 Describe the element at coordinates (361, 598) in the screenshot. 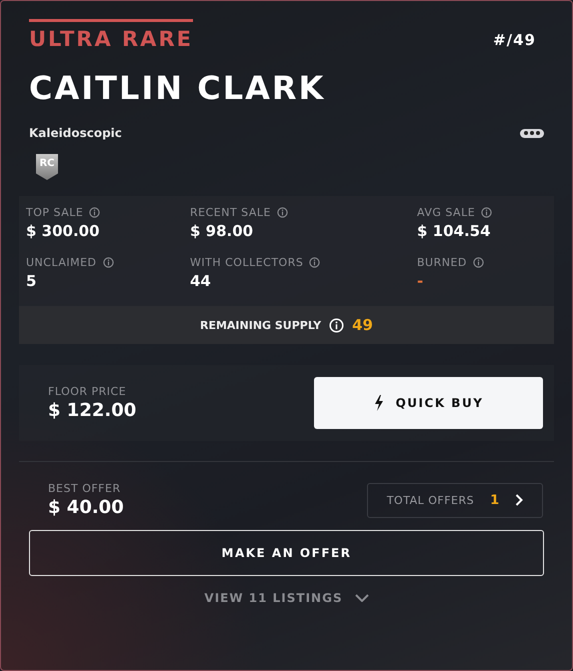

I see `chevron-down-icon` at that location.